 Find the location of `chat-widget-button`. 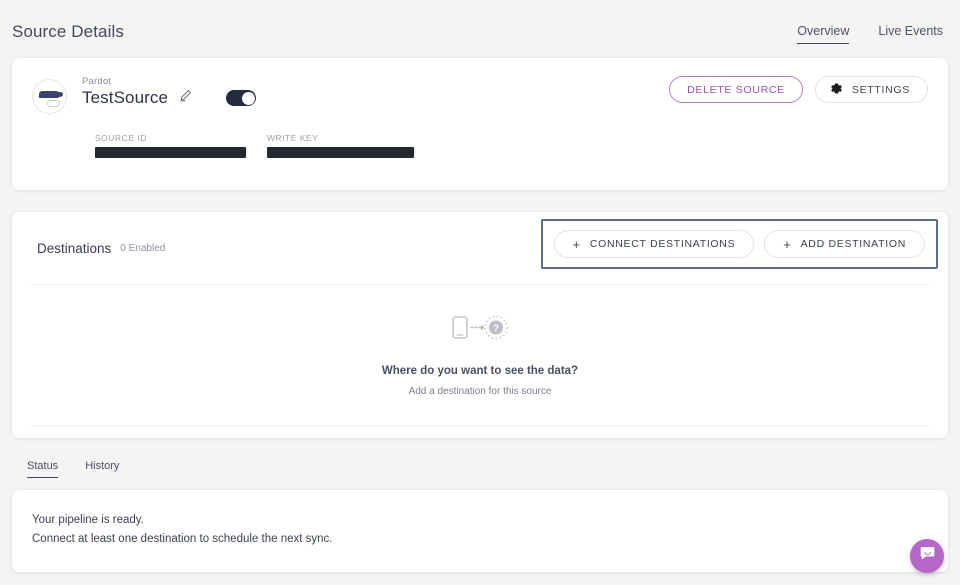

chat-widget-button is located at coordinates (927, 556).